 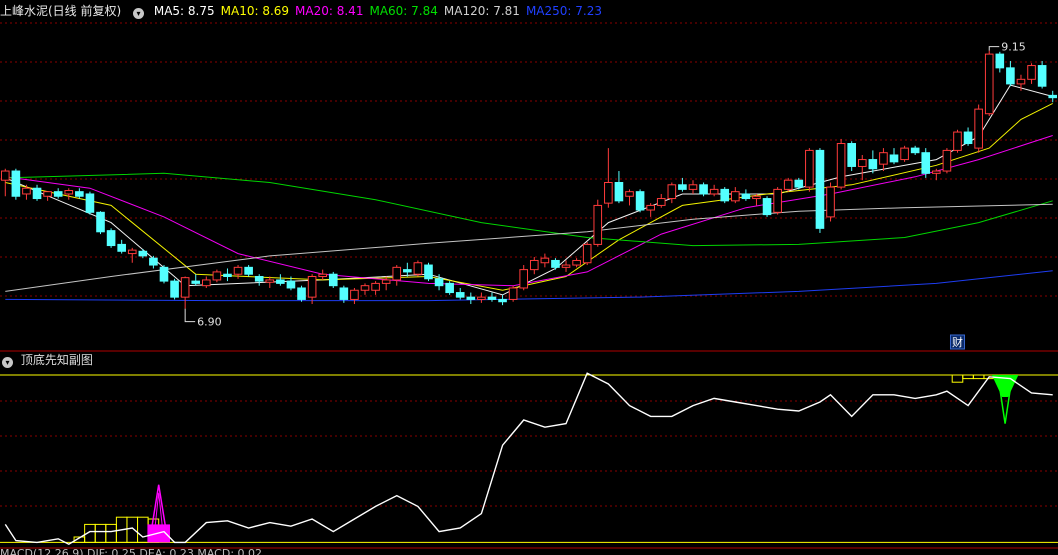 What do you see at coordinates (7, 362) in the screenshot?
I see `indicator-dropdown-icon: ▾` at bounding box center [7, 362].